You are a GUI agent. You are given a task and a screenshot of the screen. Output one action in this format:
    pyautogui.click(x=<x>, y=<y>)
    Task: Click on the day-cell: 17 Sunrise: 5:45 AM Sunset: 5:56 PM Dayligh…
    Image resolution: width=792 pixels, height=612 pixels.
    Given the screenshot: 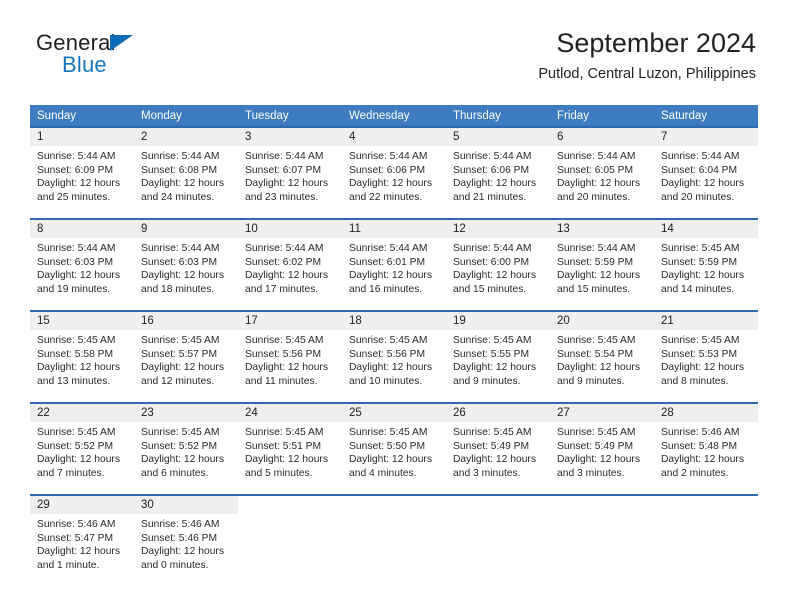 What is the action you would take?
    pyautogui.click(x=290, y=350)
    